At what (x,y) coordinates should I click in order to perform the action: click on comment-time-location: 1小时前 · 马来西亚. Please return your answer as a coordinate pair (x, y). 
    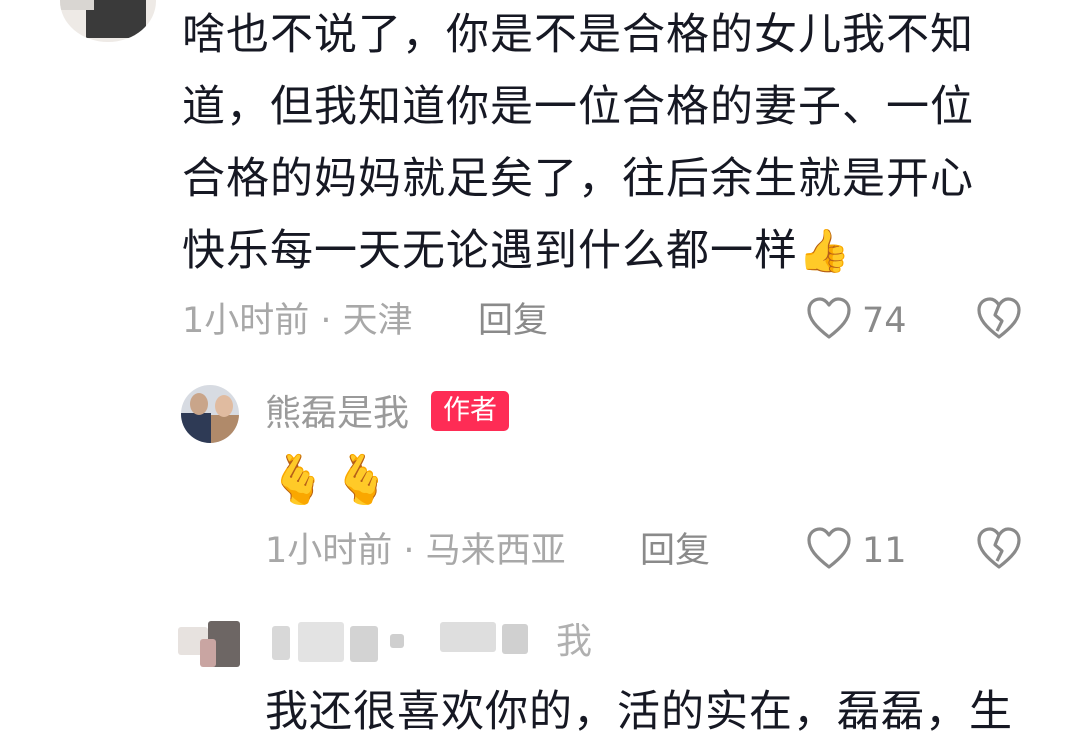
    Looking at the image, I should click on (415, 551).